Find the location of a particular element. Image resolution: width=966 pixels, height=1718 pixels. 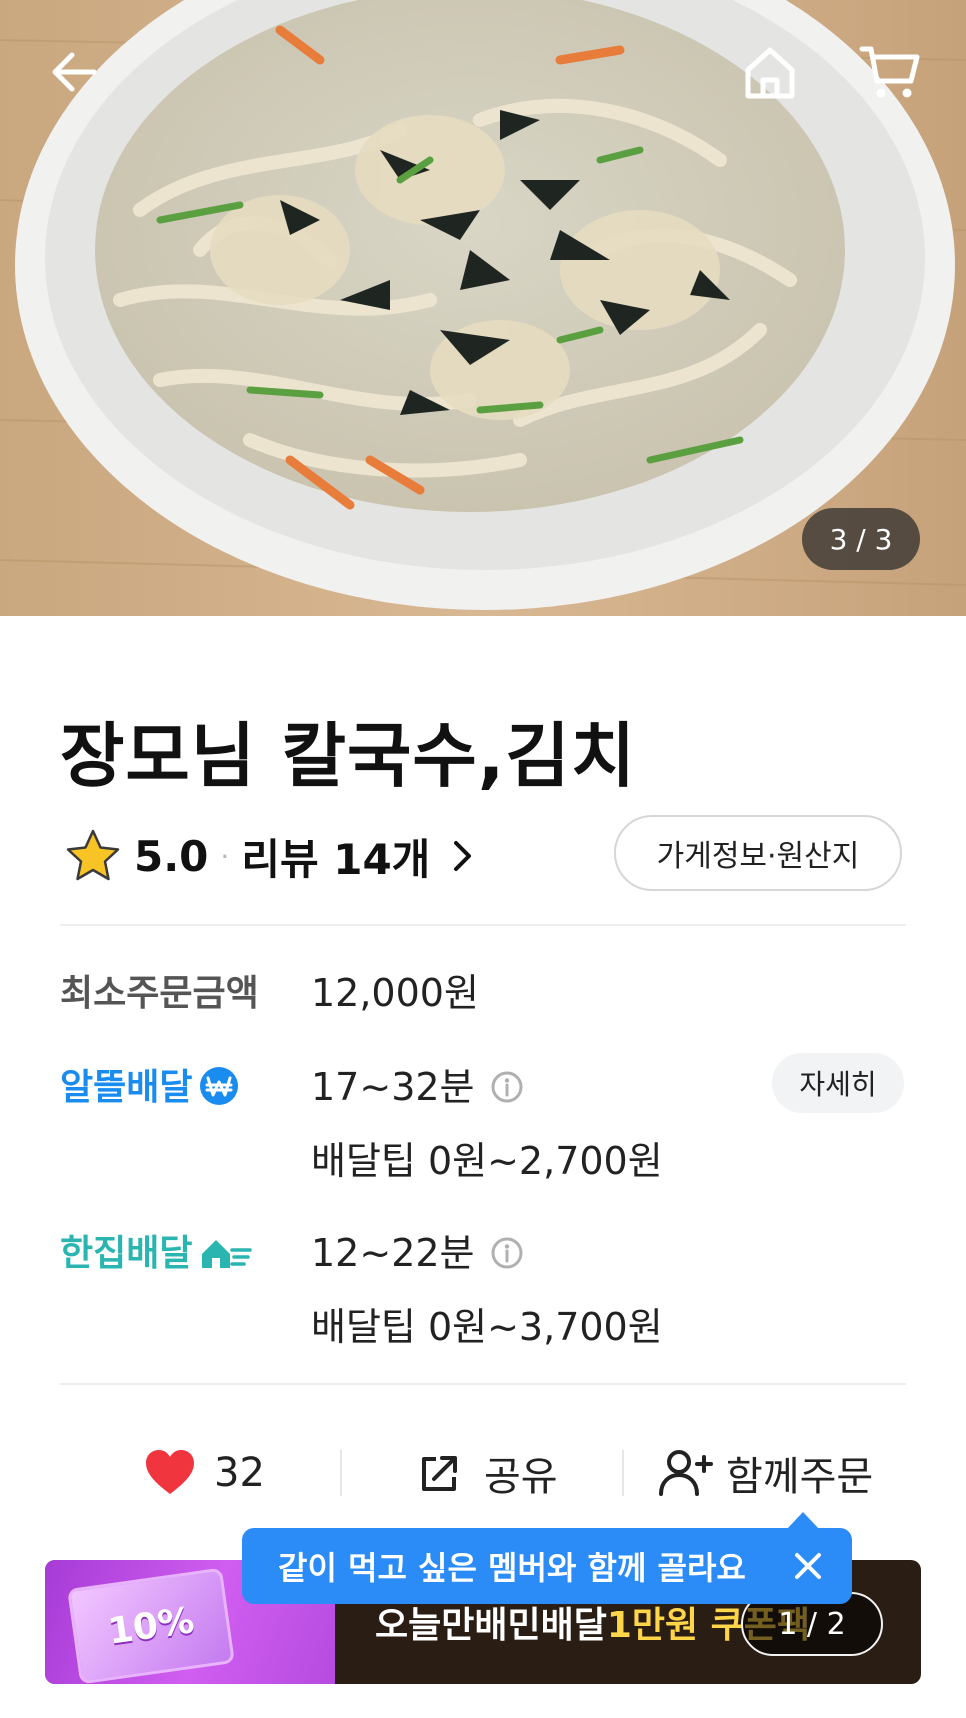

coupon-ticket-image: 10% is located at coordinates (151, 1625).